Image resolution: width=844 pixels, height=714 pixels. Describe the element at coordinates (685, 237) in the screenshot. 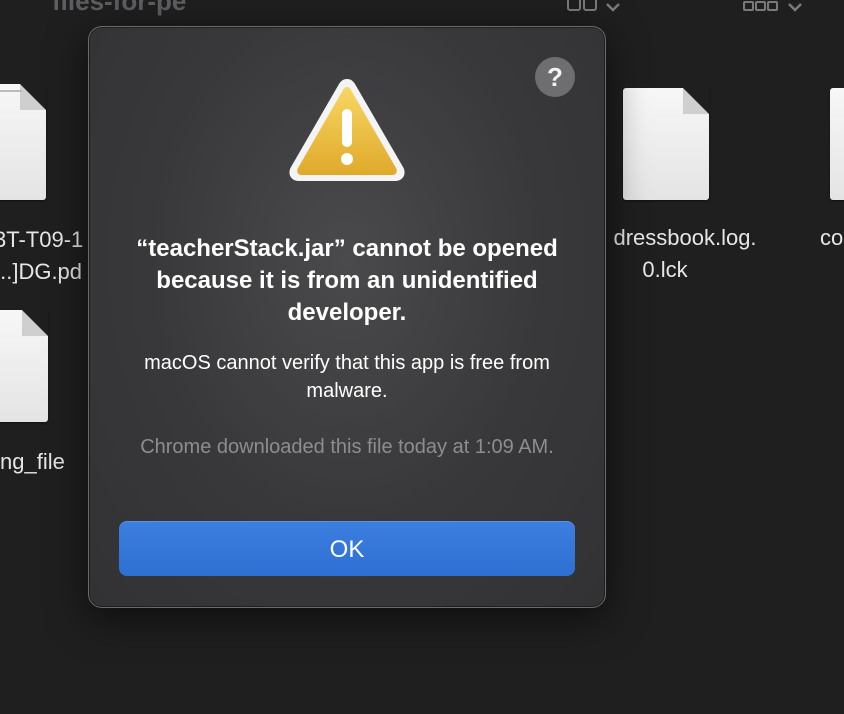

I see `file-label: dressbook.log.` at that location.